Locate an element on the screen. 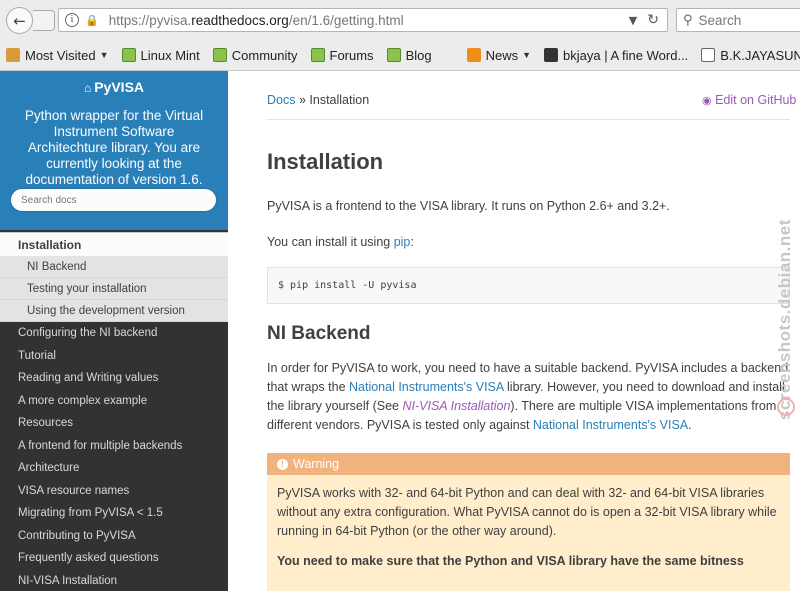  reload-icon: ↻ is located at coordinates (653, 20).